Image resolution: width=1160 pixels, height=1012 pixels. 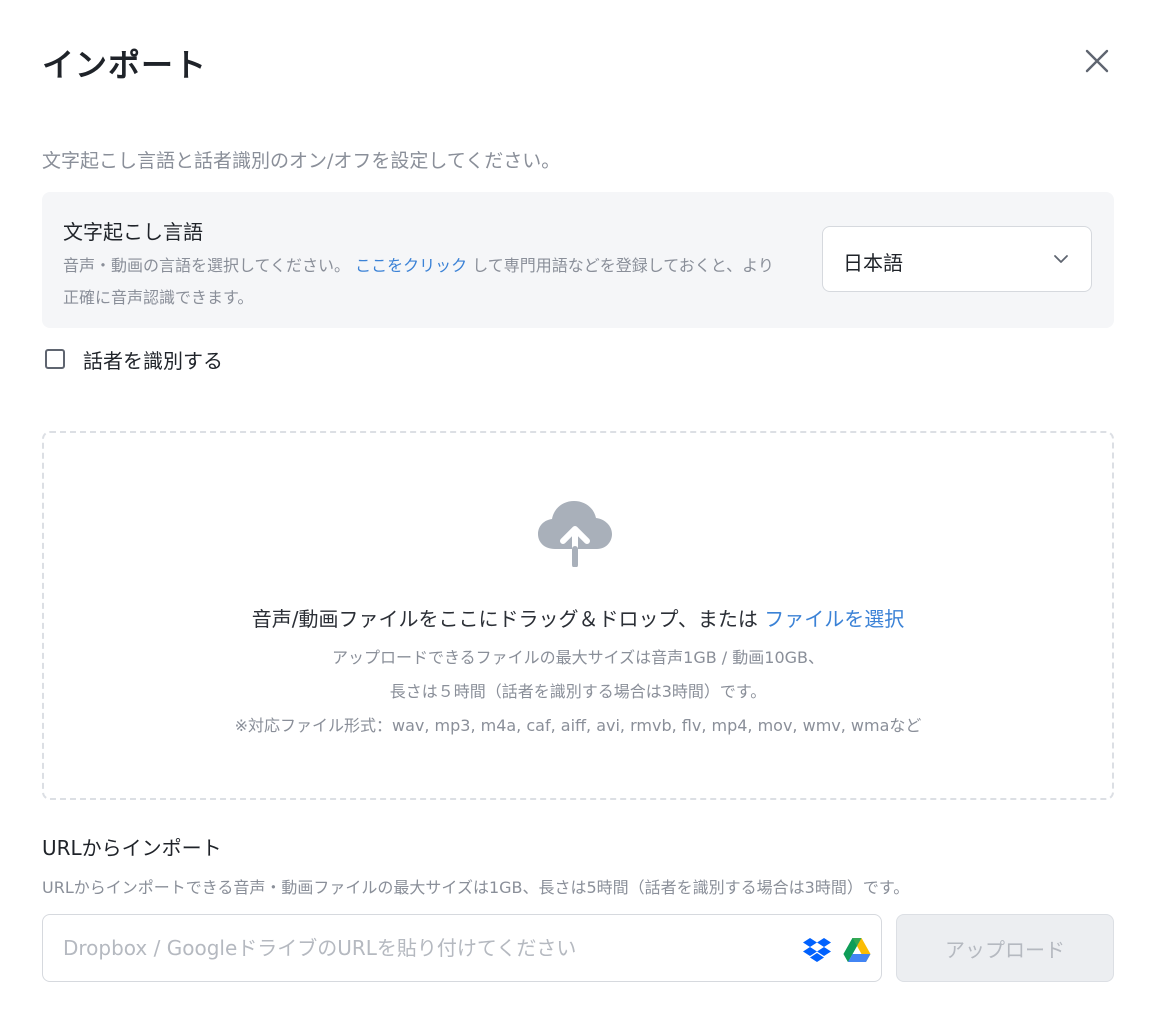 I want to click on google-drive-icon, so click(x=857, y=950).